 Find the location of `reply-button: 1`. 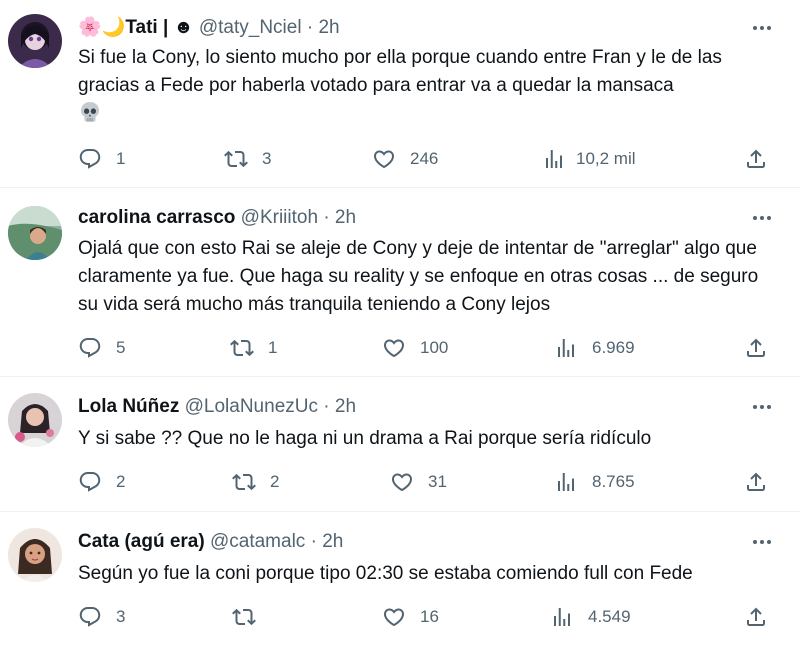

reply-button: 1 is located at coordinates (101, 159).